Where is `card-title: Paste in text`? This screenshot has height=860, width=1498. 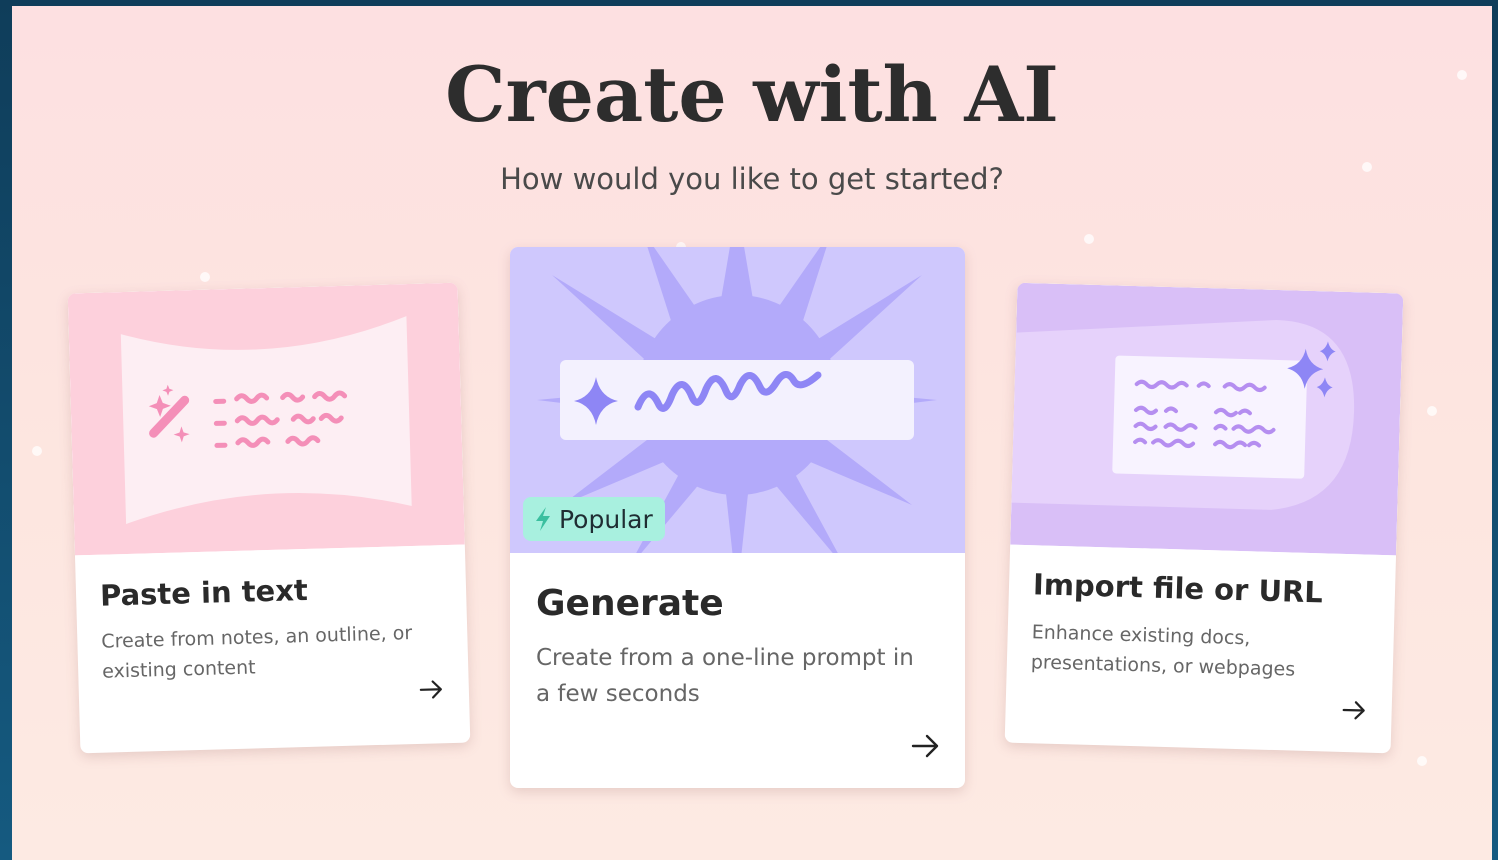 card-title: Paste in text is located at coordinates (204, 592).